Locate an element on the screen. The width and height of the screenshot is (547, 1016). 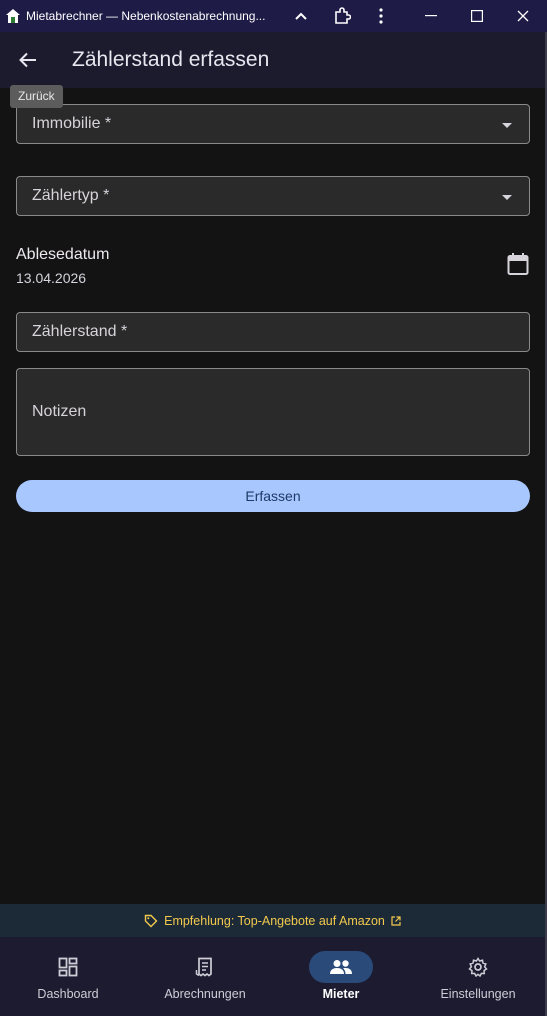
more-menu-button is located at coordinates (381, 16).